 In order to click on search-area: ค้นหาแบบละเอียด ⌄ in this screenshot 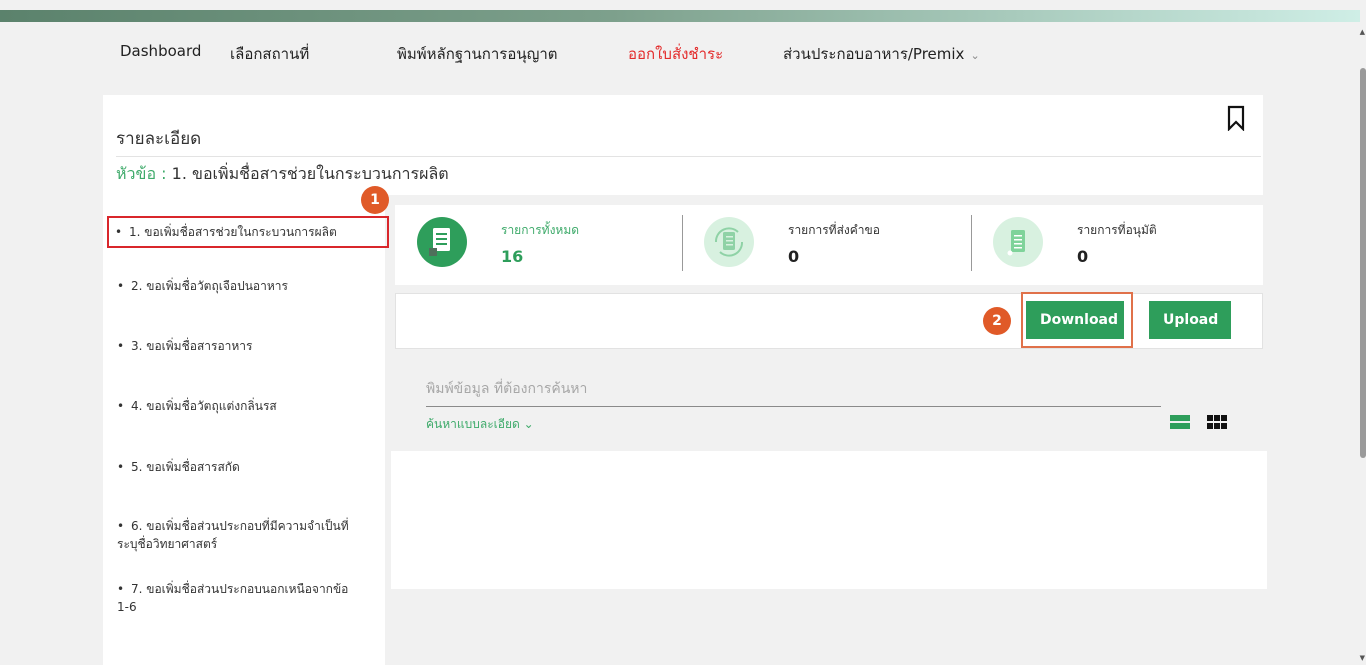, I will do `click(829, 400)`.